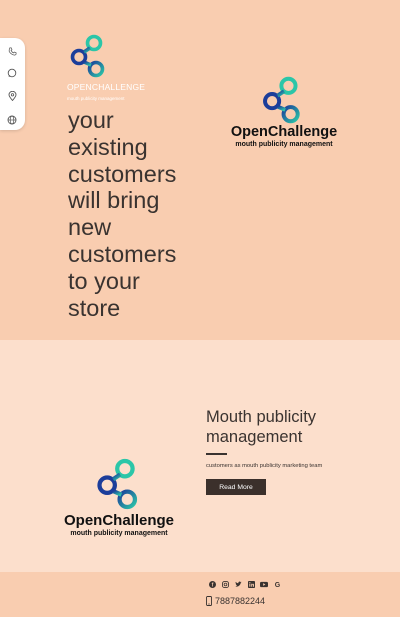 The image size is (400, 617). What do you see at coordinates (236, 487) in the screenshot?
I see `read-more-button: Read More` at bounding box center [236, 487].